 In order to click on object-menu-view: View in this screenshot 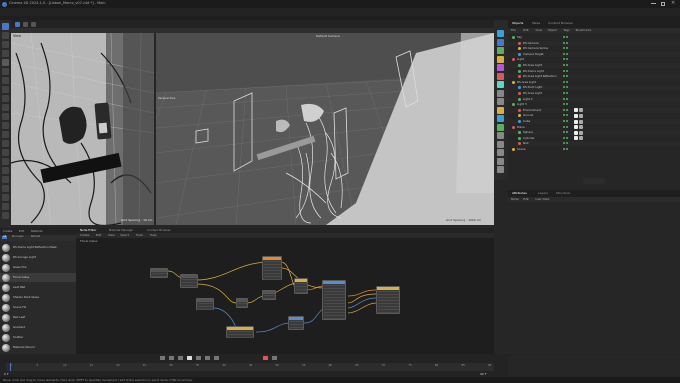, I will do `click(538, 30)`.